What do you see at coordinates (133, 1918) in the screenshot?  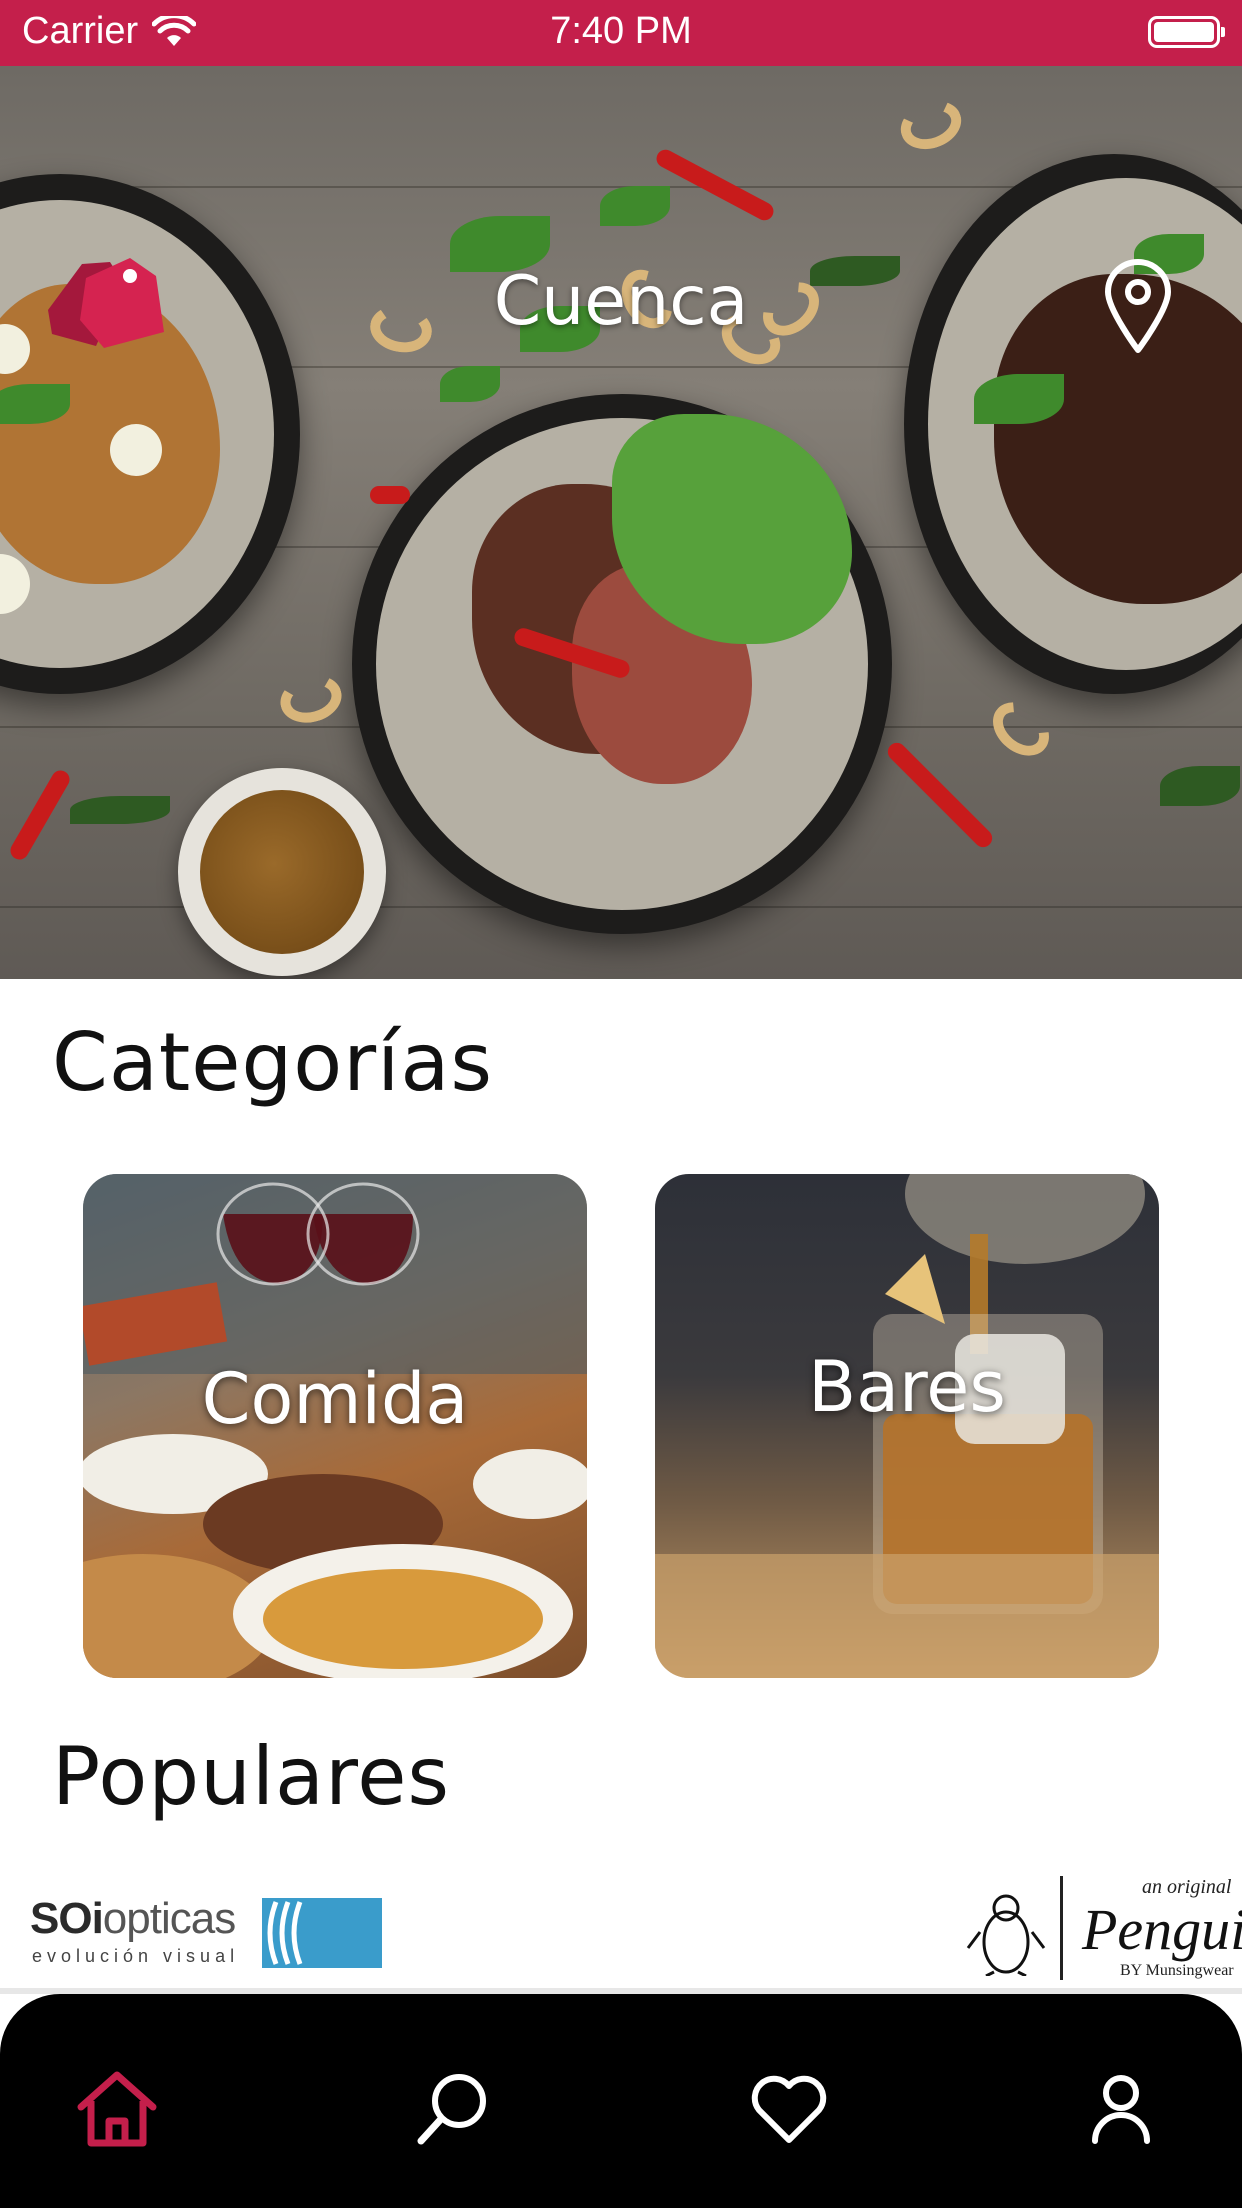 I see `brand-logo-text: SOiopticas` at bounding box center [133, 1918].